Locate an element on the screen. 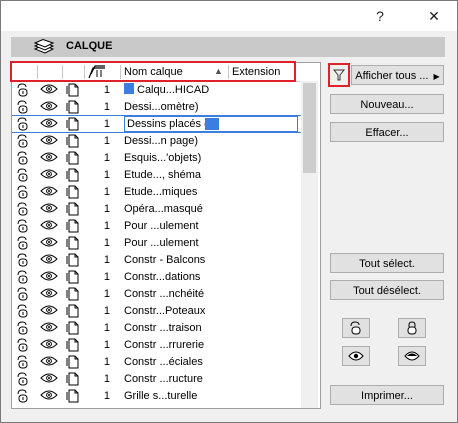 Image resolution: width=458 pixels, height=423 pixels. layer-name-text: Pour ...ulement is located at coordinates (161, 243).